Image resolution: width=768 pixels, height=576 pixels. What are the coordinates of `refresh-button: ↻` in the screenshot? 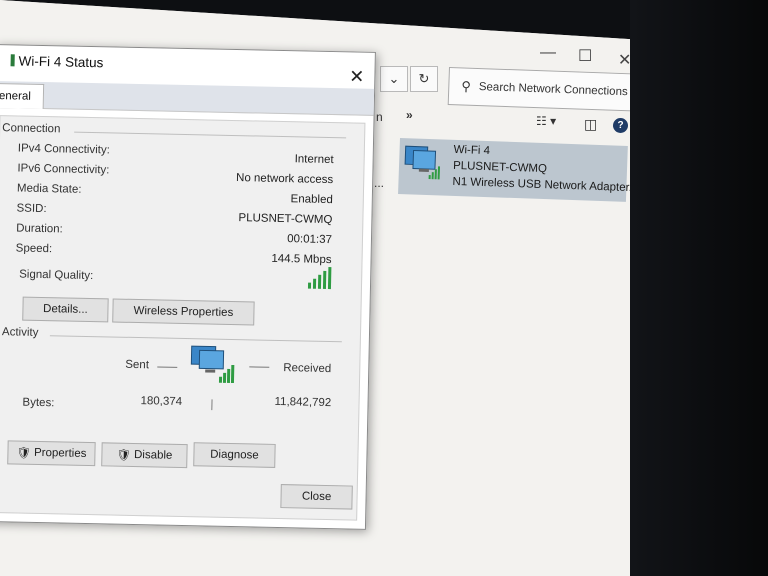 It's located at (424, 79).